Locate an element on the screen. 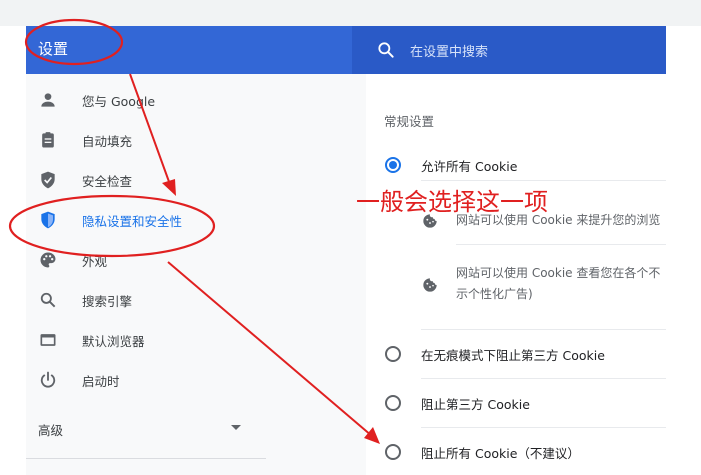  annotation-circle-settings is located at coordinates (74, 42).